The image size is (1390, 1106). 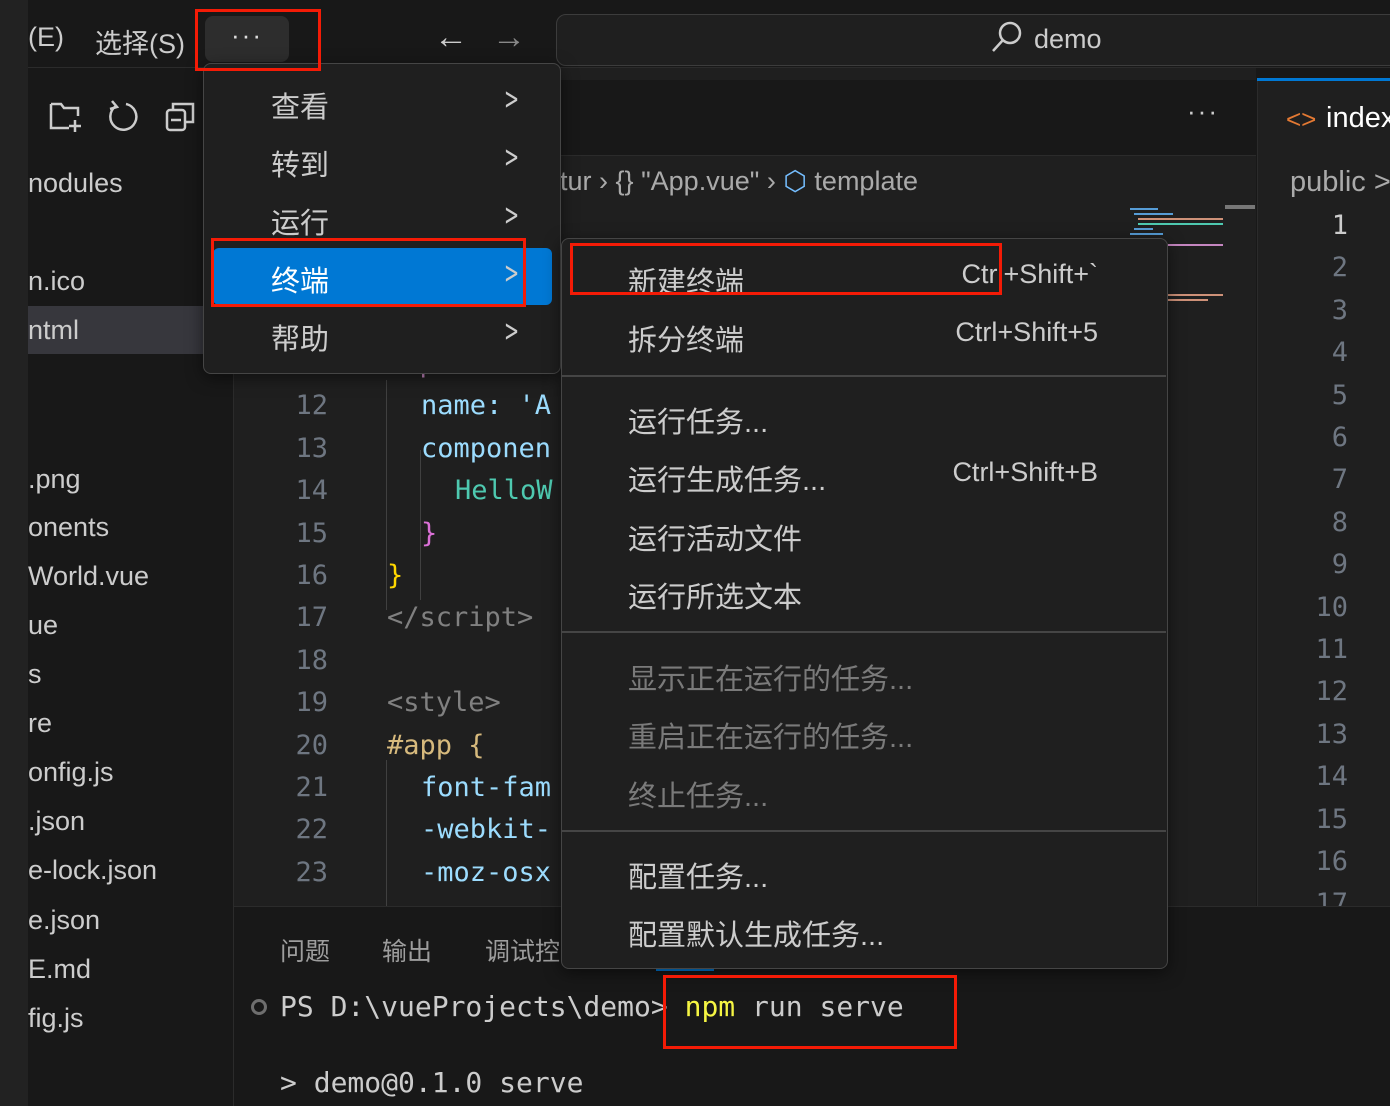 What do you see at coordinates (444, 703) in the screenshot?
I see `code-line: <style>` at bounding box center [444, 703].